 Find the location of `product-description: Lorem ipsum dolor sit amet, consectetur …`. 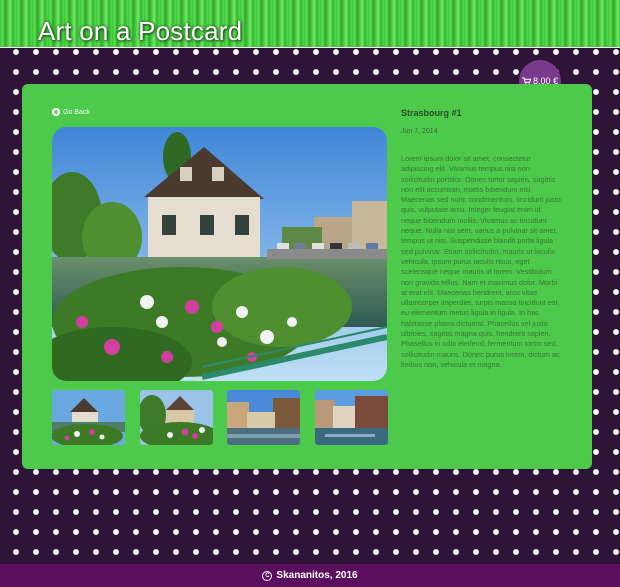

product-description: Lorem ipsum dolor sit amet, consectetur … is located at coordinates (481, 261).